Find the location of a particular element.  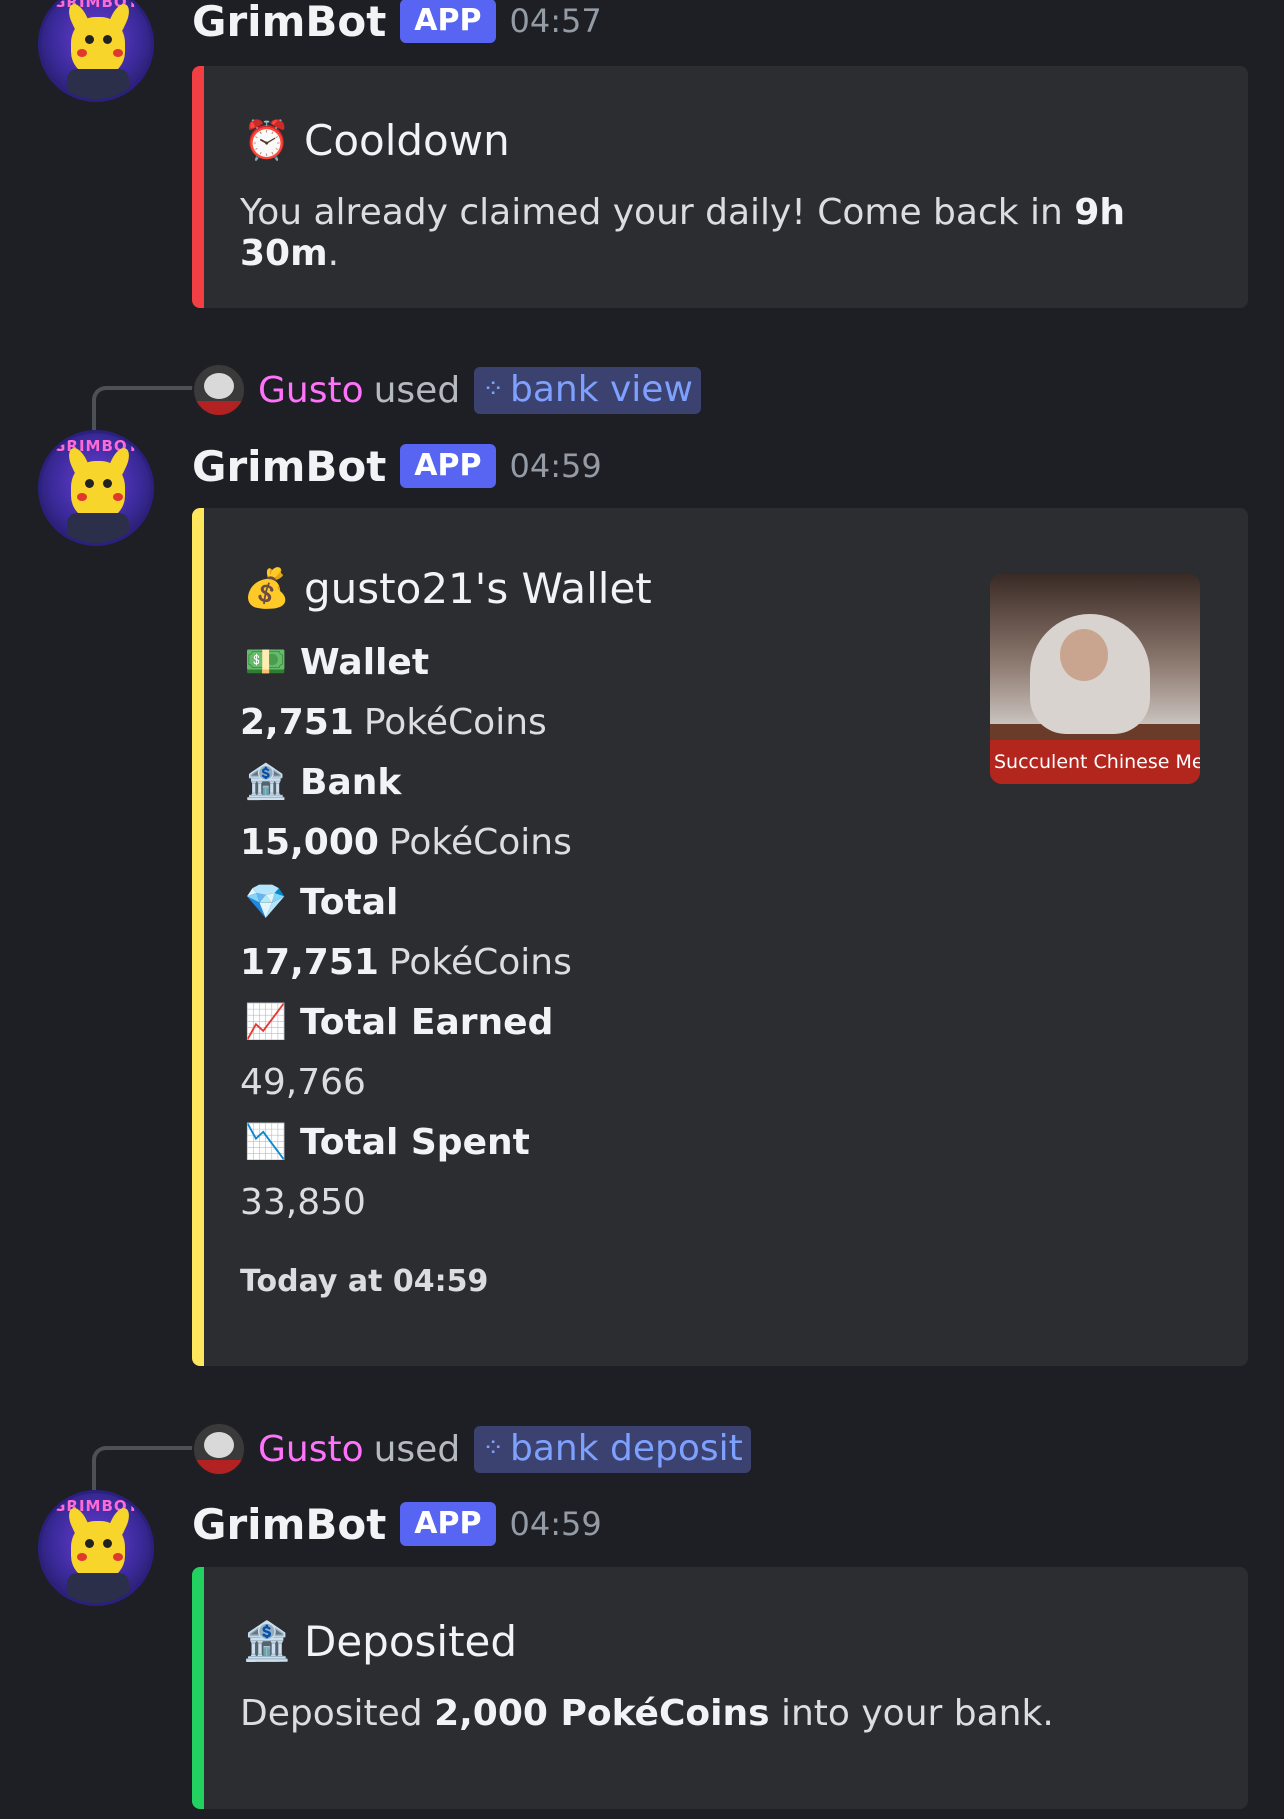

thumbnail-caption: Succulent Chinese Mea is located at coordinates (1095, 762).